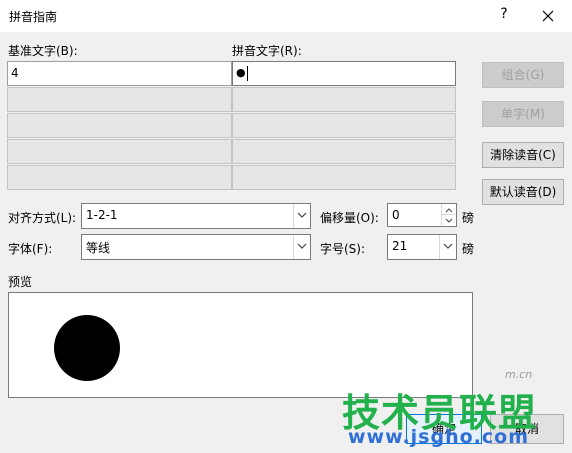 The height and width of the screenshot is (453, 572). Describe the element at coordinates (523, 75) in the screenshot. I see `group-button: 组合(G)` at that location.